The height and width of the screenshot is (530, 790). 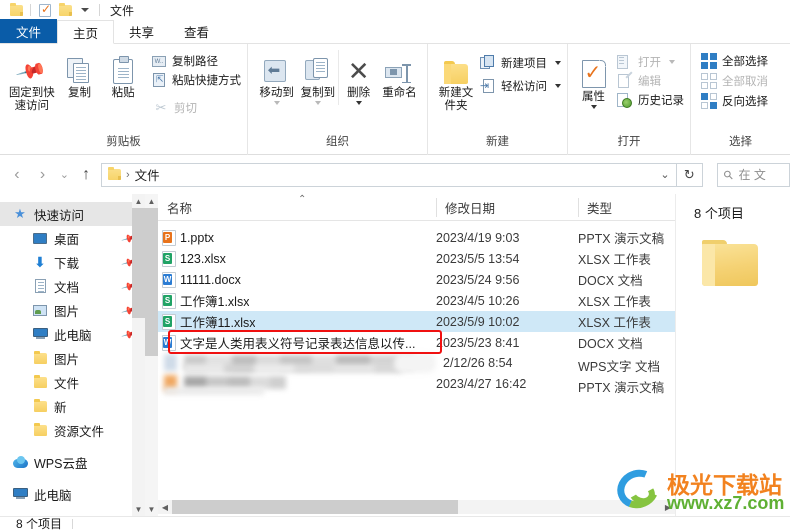 I want to click on table-row: S 工作簿1.xlsx 2023/4/5 10:26 XLSX 工作表, so click(x=416, y=300).